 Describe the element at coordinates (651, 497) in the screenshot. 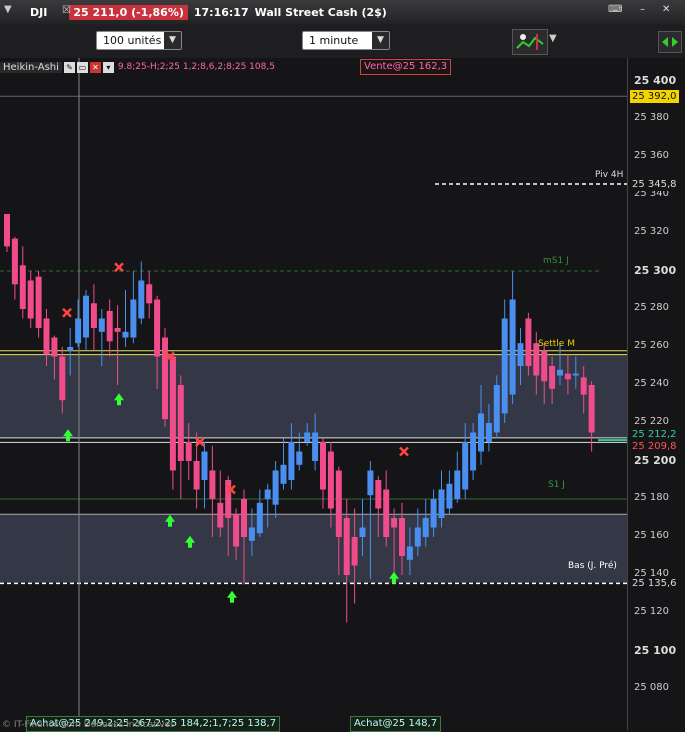

I see `axis-tick-label: 25 180` at that location.